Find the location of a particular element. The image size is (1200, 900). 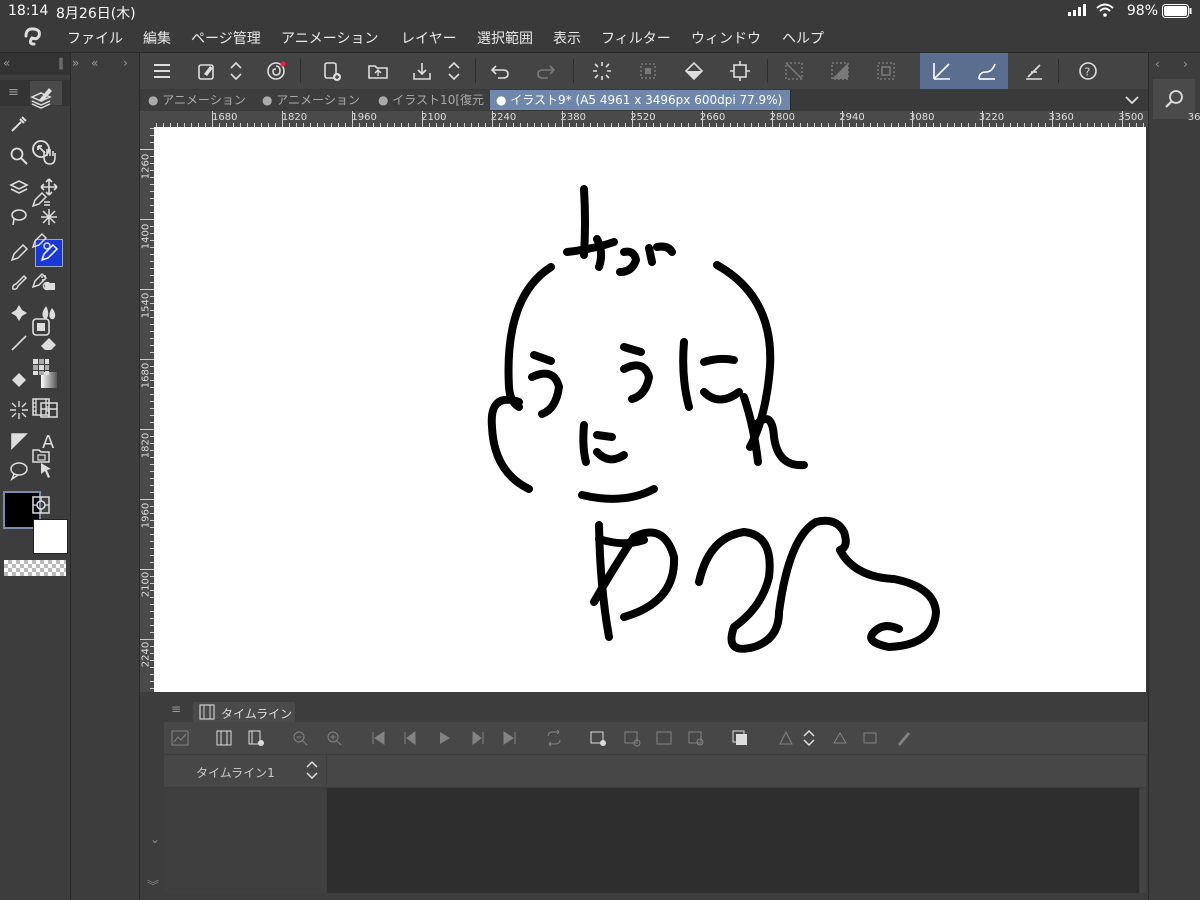

tool-property-panel-icon is located at coordinates (41, 199).